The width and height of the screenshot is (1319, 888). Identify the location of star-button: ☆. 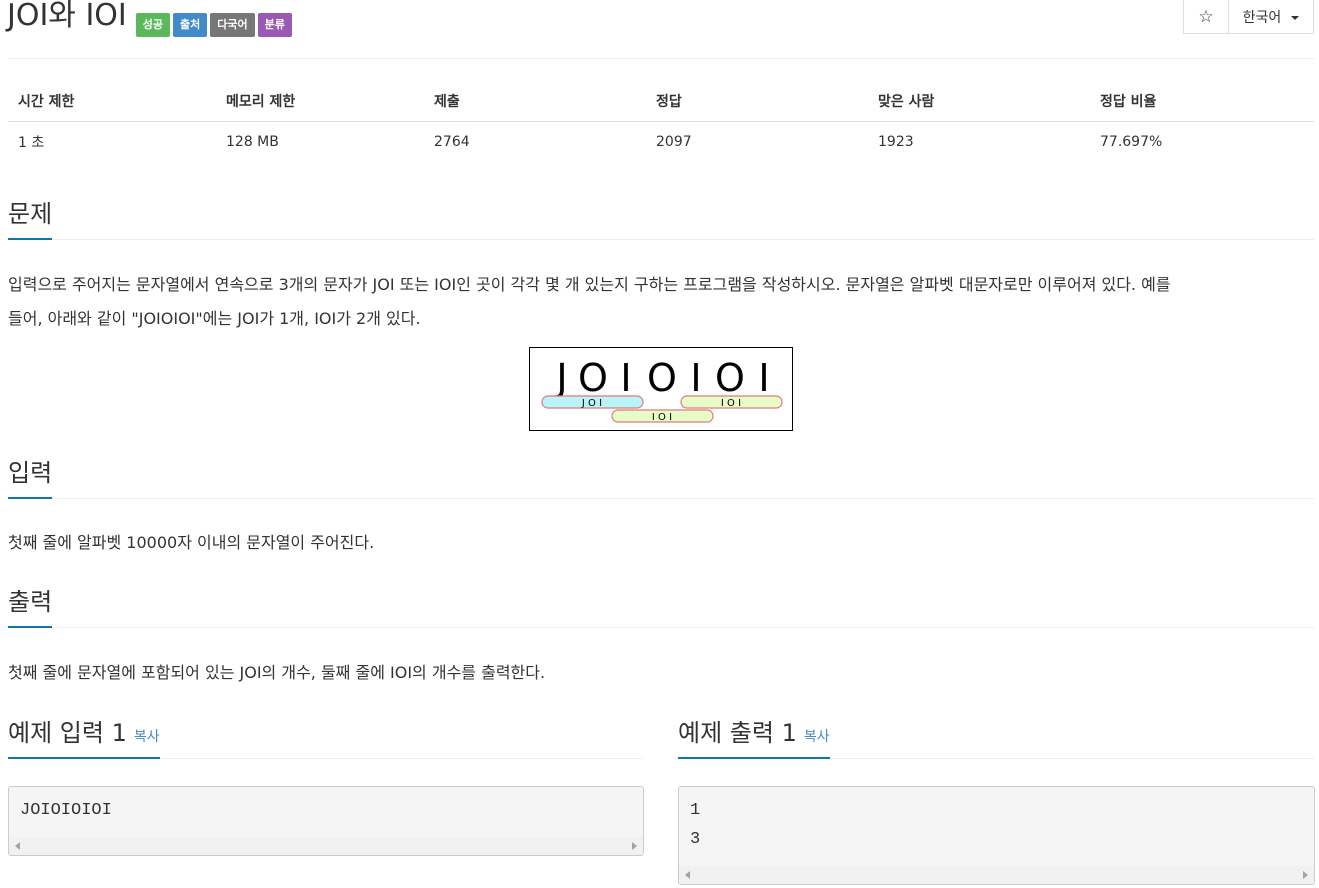
(1206, 16).